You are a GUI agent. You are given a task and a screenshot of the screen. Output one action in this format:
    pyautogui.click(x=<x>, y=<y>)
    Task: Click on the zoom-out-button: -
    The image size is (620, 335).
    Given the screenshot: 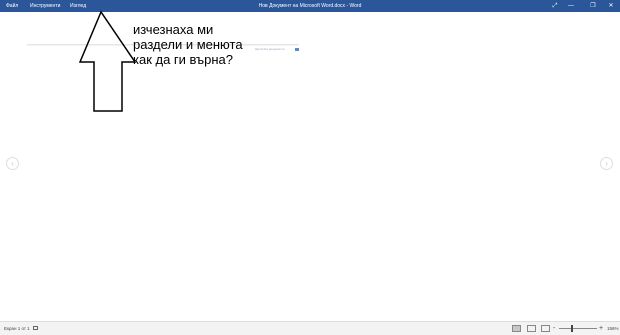 What is the action you would take?
    pyautogui.click(x=554, y=328)
    